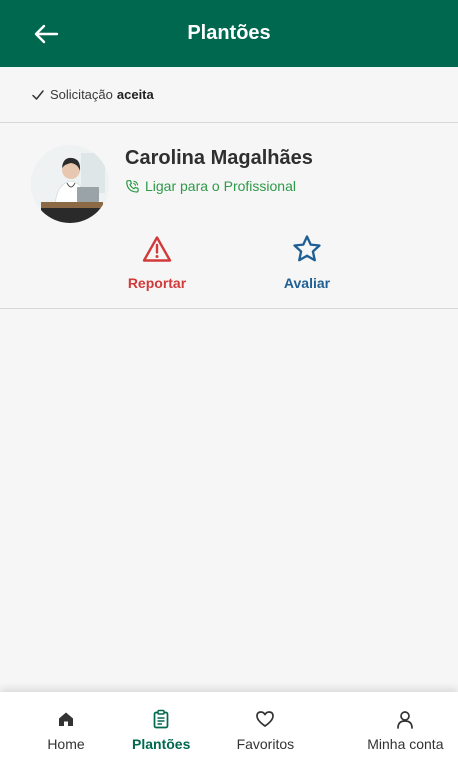 This screenshot has width=458, height=767. I want to click on bottom-navigation: Home Plantões Favoritos Minha conta, so click(229, 729).